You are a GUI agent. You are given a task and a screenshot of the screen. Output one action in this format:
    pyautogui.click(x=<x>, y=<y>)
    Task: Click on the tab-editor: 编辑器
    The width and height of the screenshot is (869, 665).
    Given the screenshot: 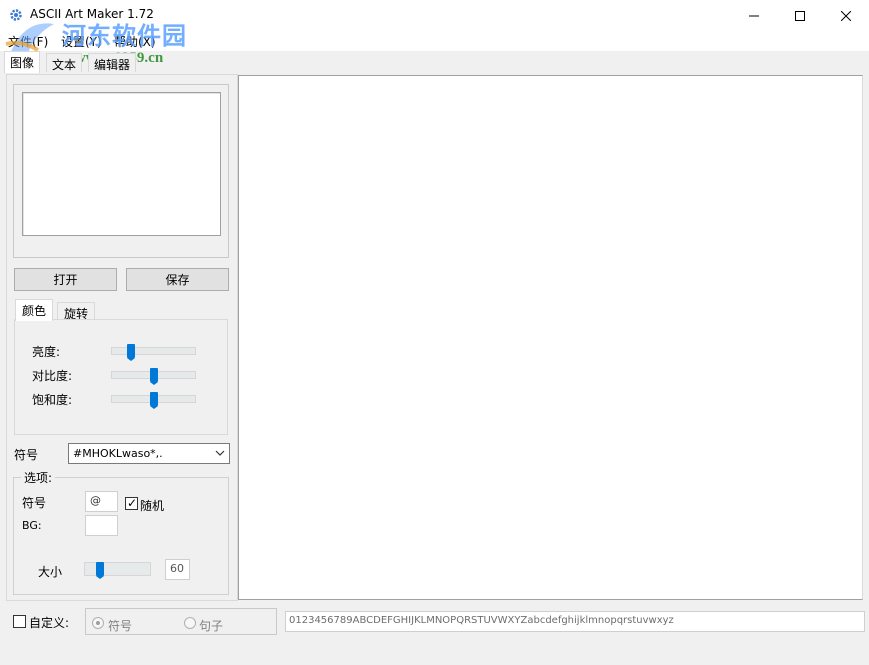 What is the action you would take?
    pyautogui.click(x=112, y=62)
    